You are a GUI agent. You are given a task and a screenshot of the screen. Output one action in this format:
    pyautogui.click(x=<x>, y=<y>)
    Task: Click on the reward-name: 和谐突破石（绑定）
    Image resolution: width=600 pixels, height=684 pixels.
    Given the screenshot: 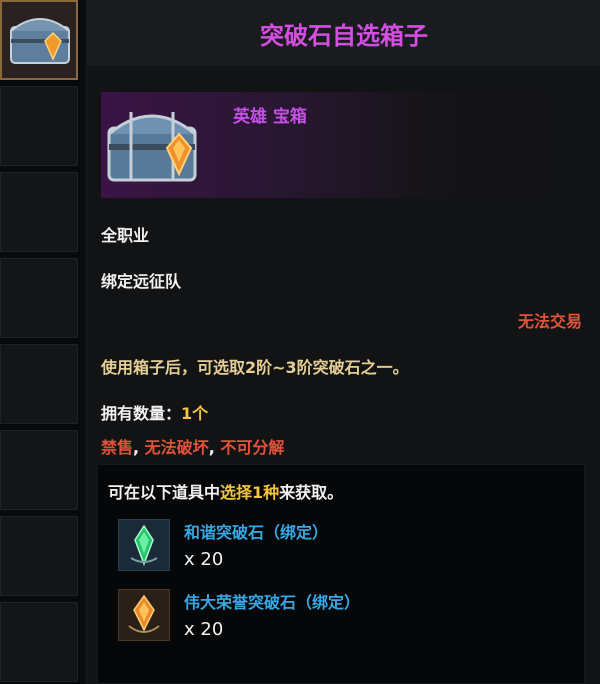 What is the action you would take?
    pyautogui.click(x=256, y=532)
    